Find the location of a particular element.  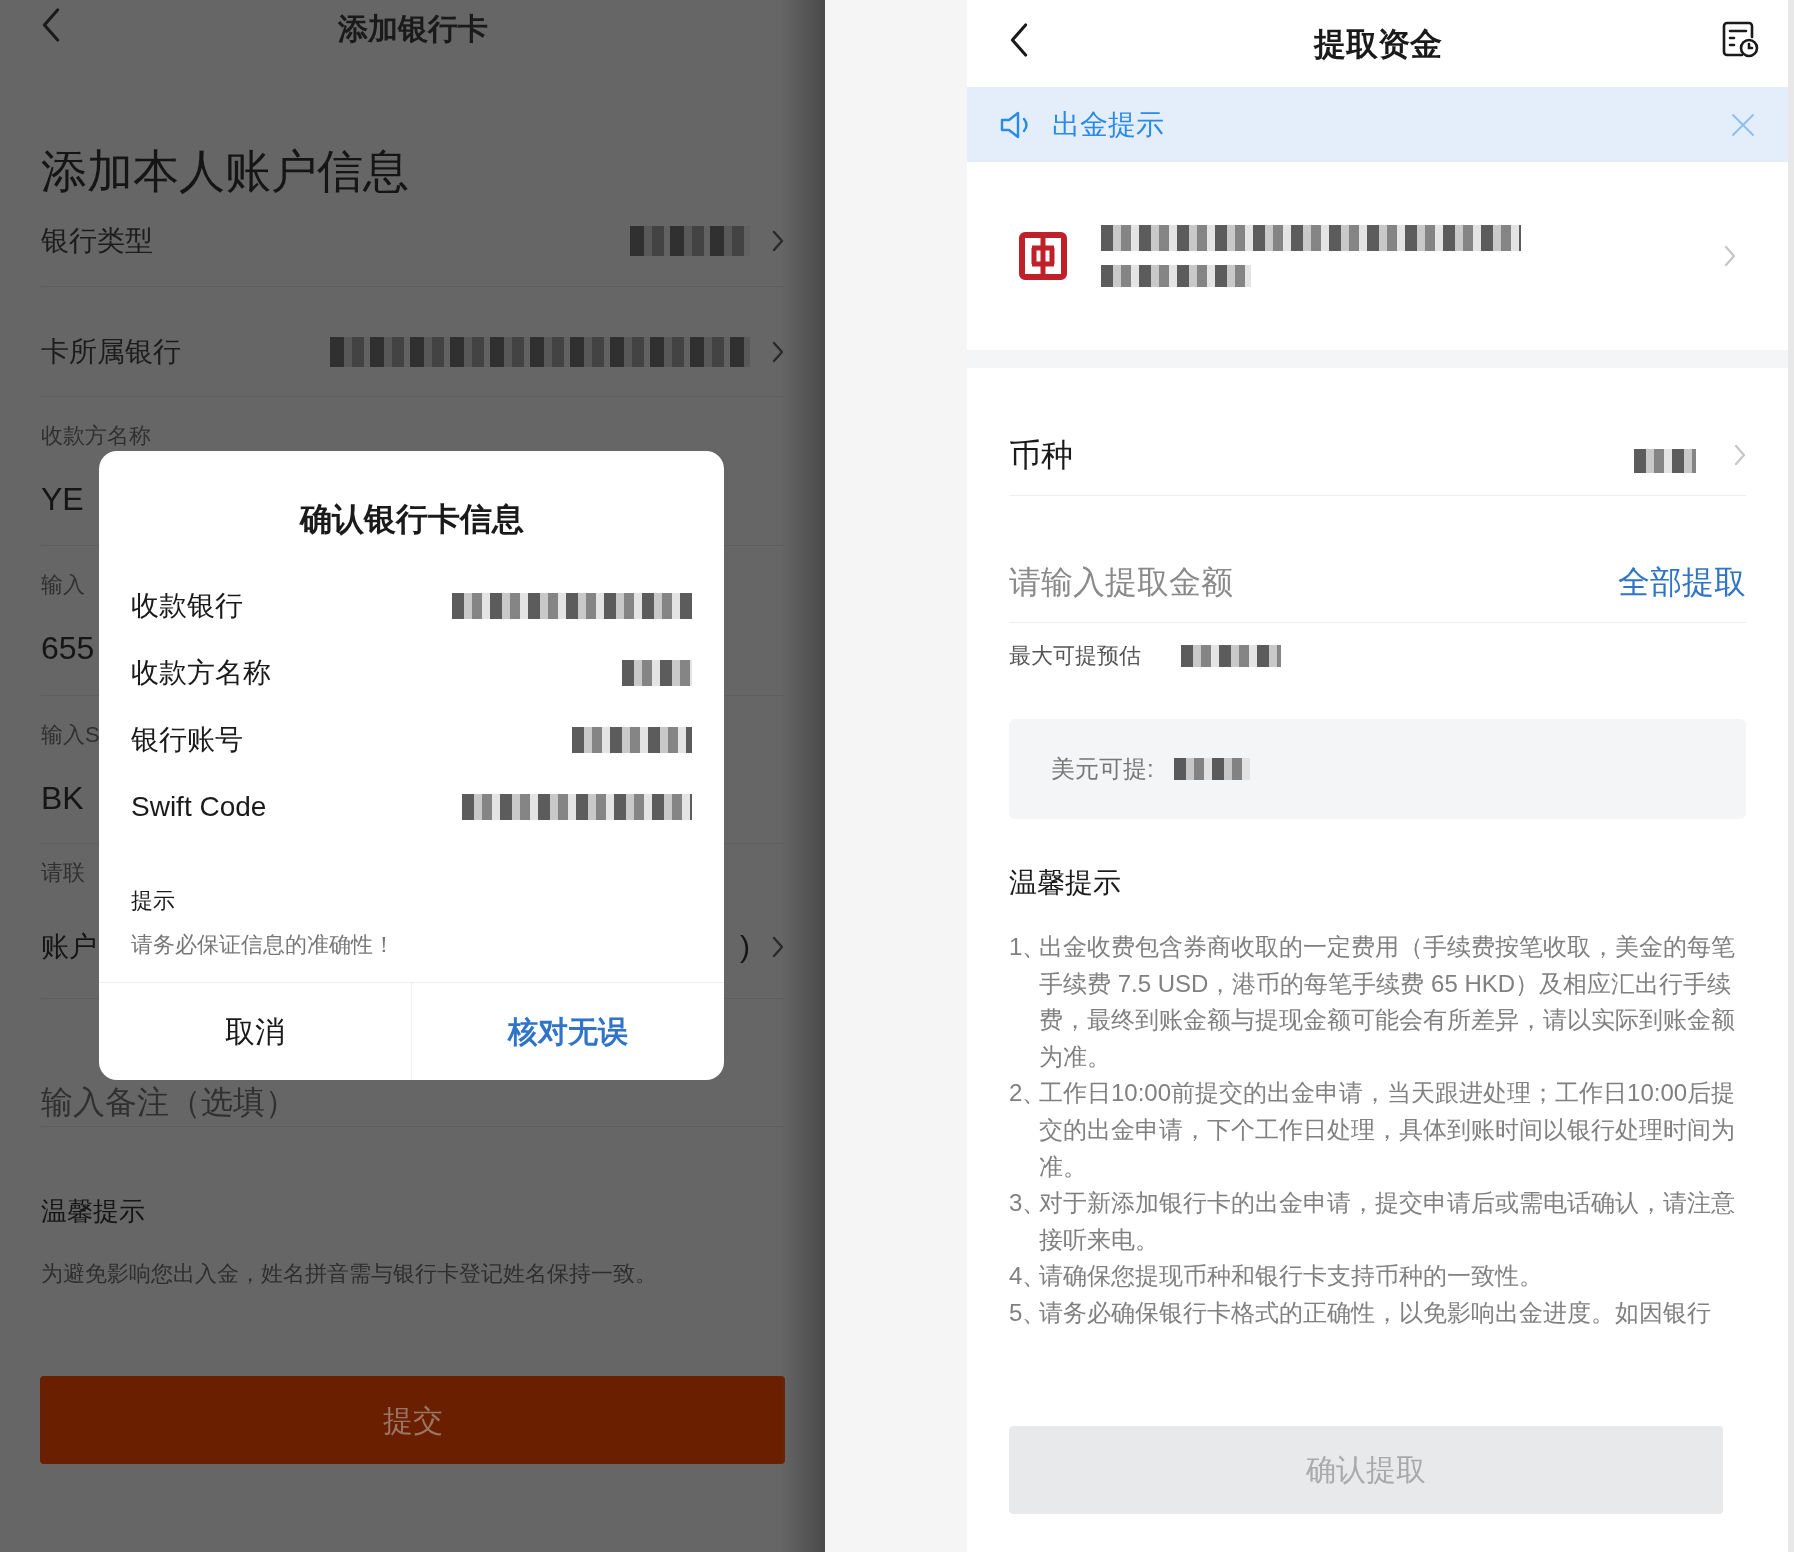

field-value: BK is located at coordinates (62, 798).